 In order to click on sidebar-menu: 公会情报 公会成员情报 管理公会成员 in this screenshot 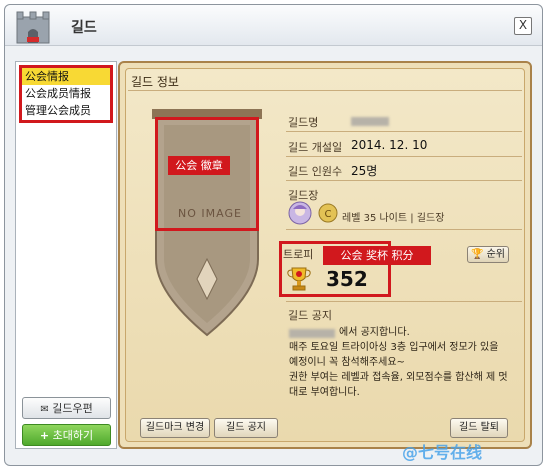, I will do `click(66, 94)`.